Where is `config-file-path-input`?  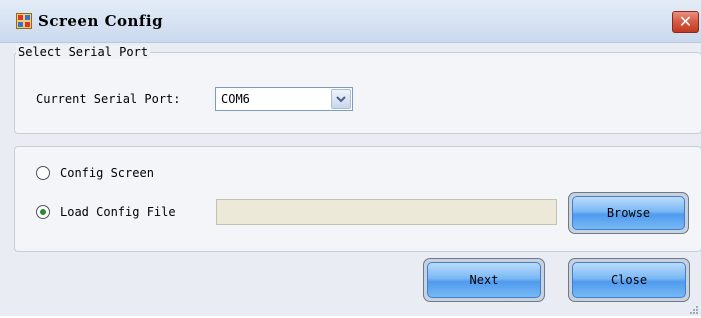 config-file-path-input is located at coordinates (386, 212).